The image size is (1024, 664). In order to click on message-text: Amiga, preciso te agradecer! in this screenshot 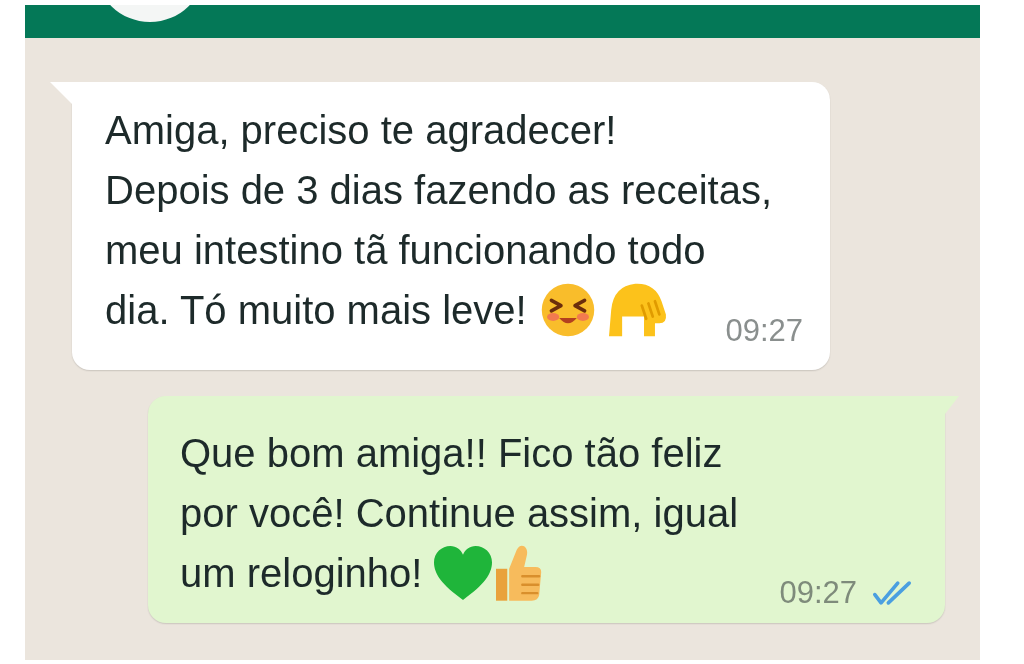, I will do `click(361, 130)`.